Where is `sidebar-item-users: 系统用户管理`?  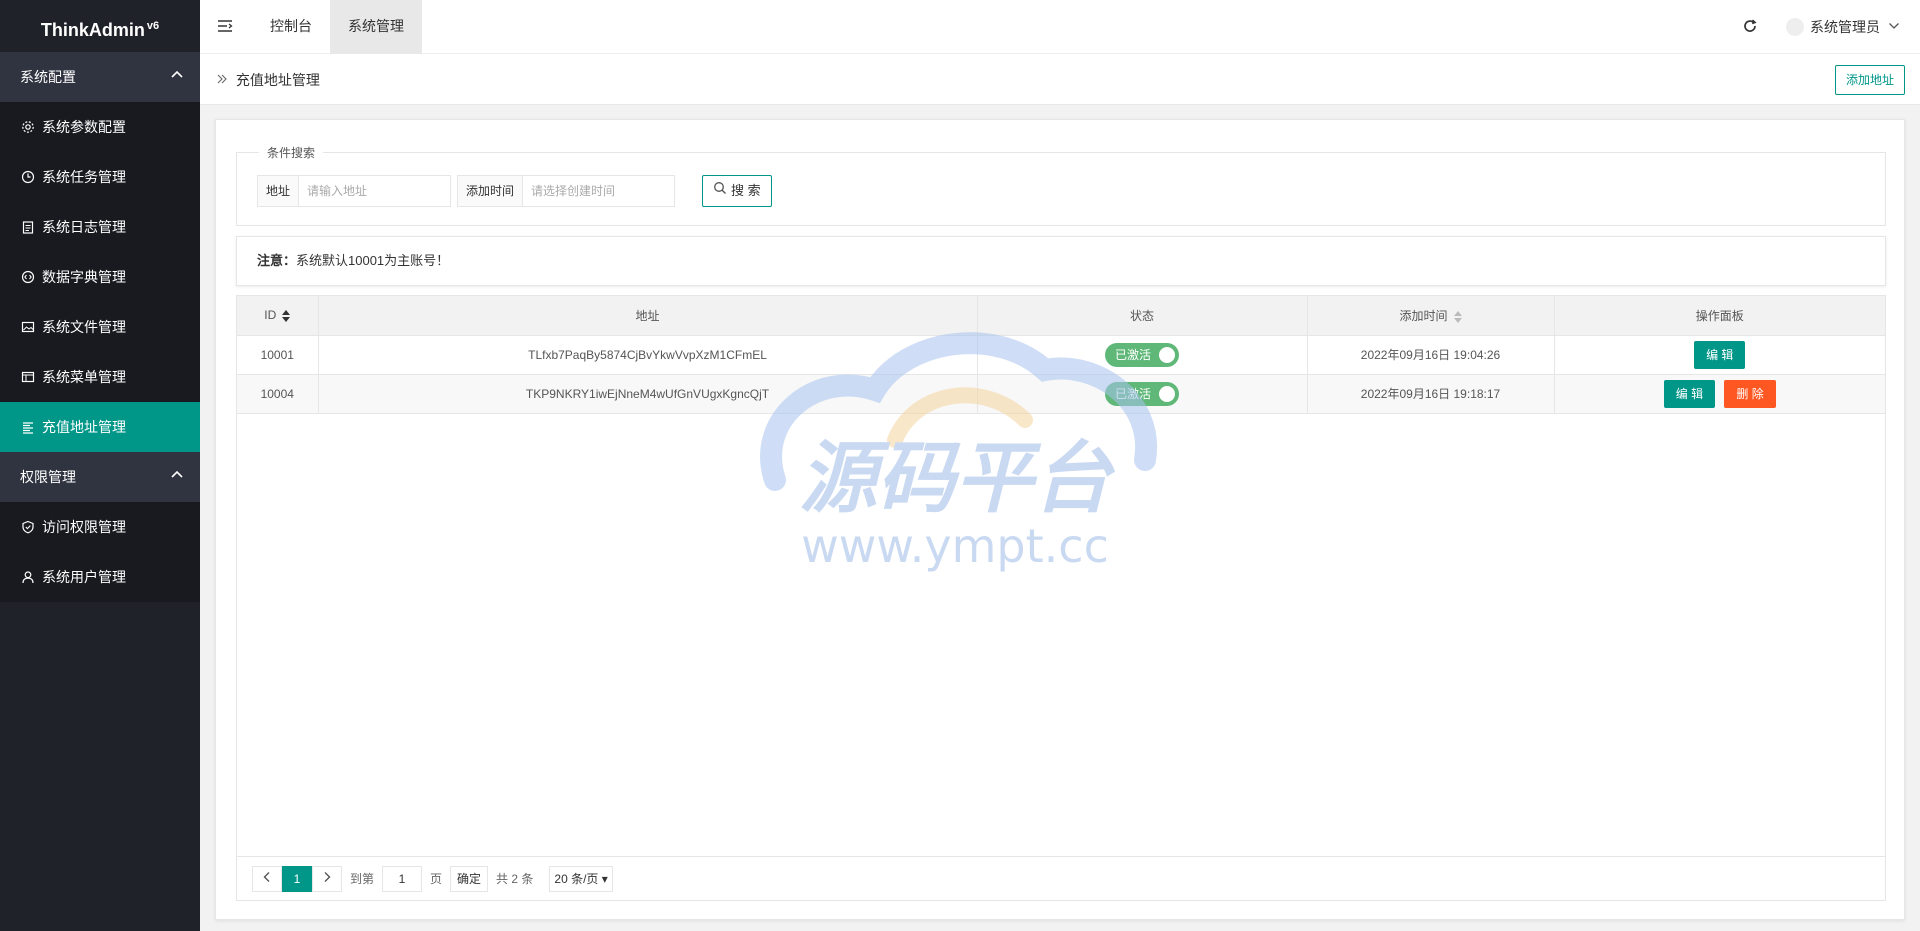
sidebar-item-users: 系统用户管理 is located at coordinates (100, 577).